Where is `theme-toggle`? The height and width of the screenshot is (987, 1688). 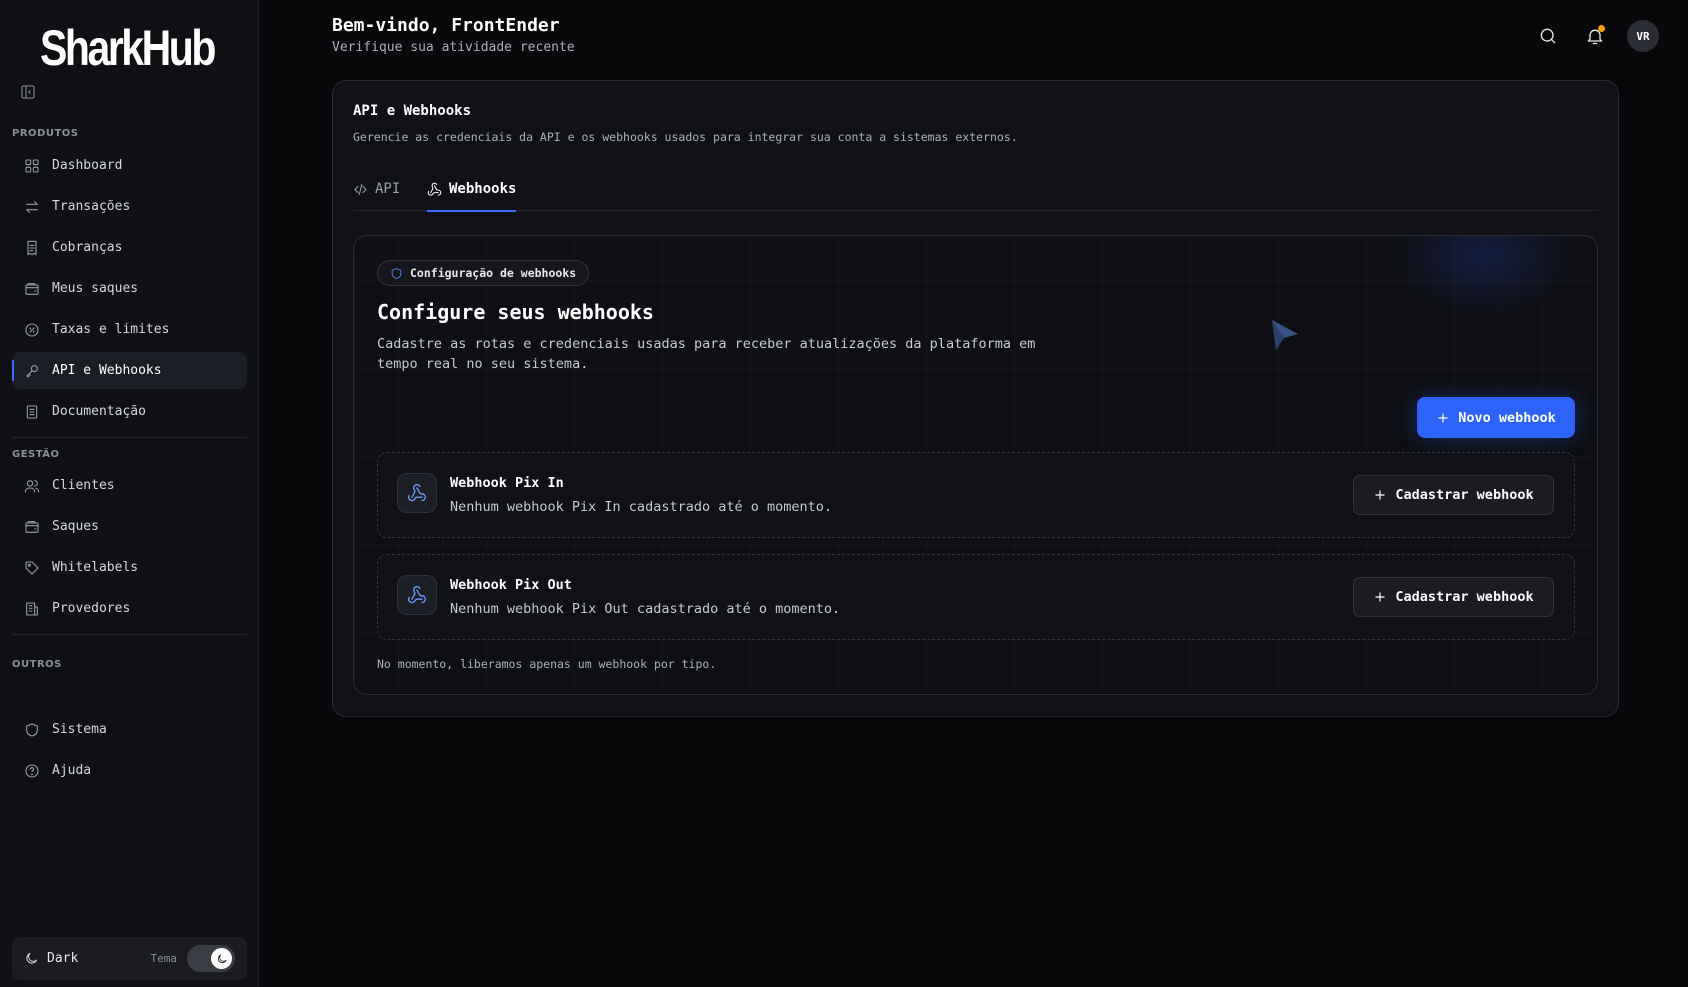
theme-toggle is located at coordinates (211, 958).